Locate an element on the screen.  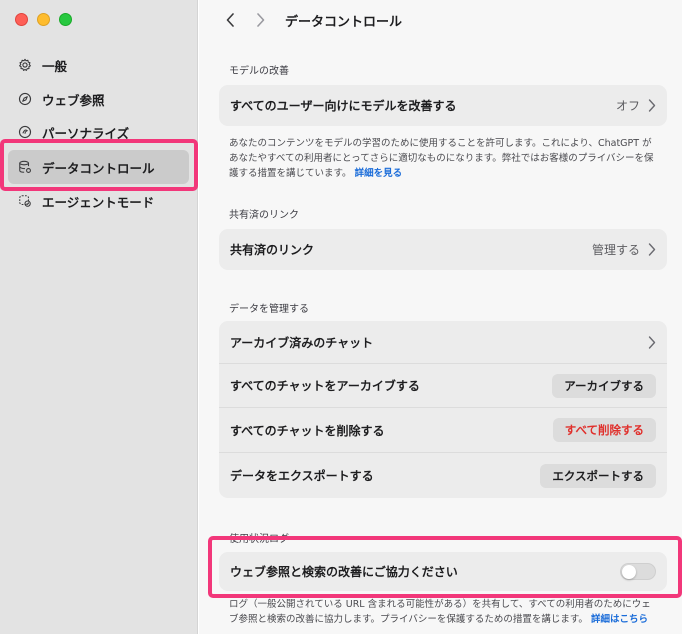
usage-logs-row: ウェブ参照と検索の改善にご協力ください is located at coordinates (443, 571).